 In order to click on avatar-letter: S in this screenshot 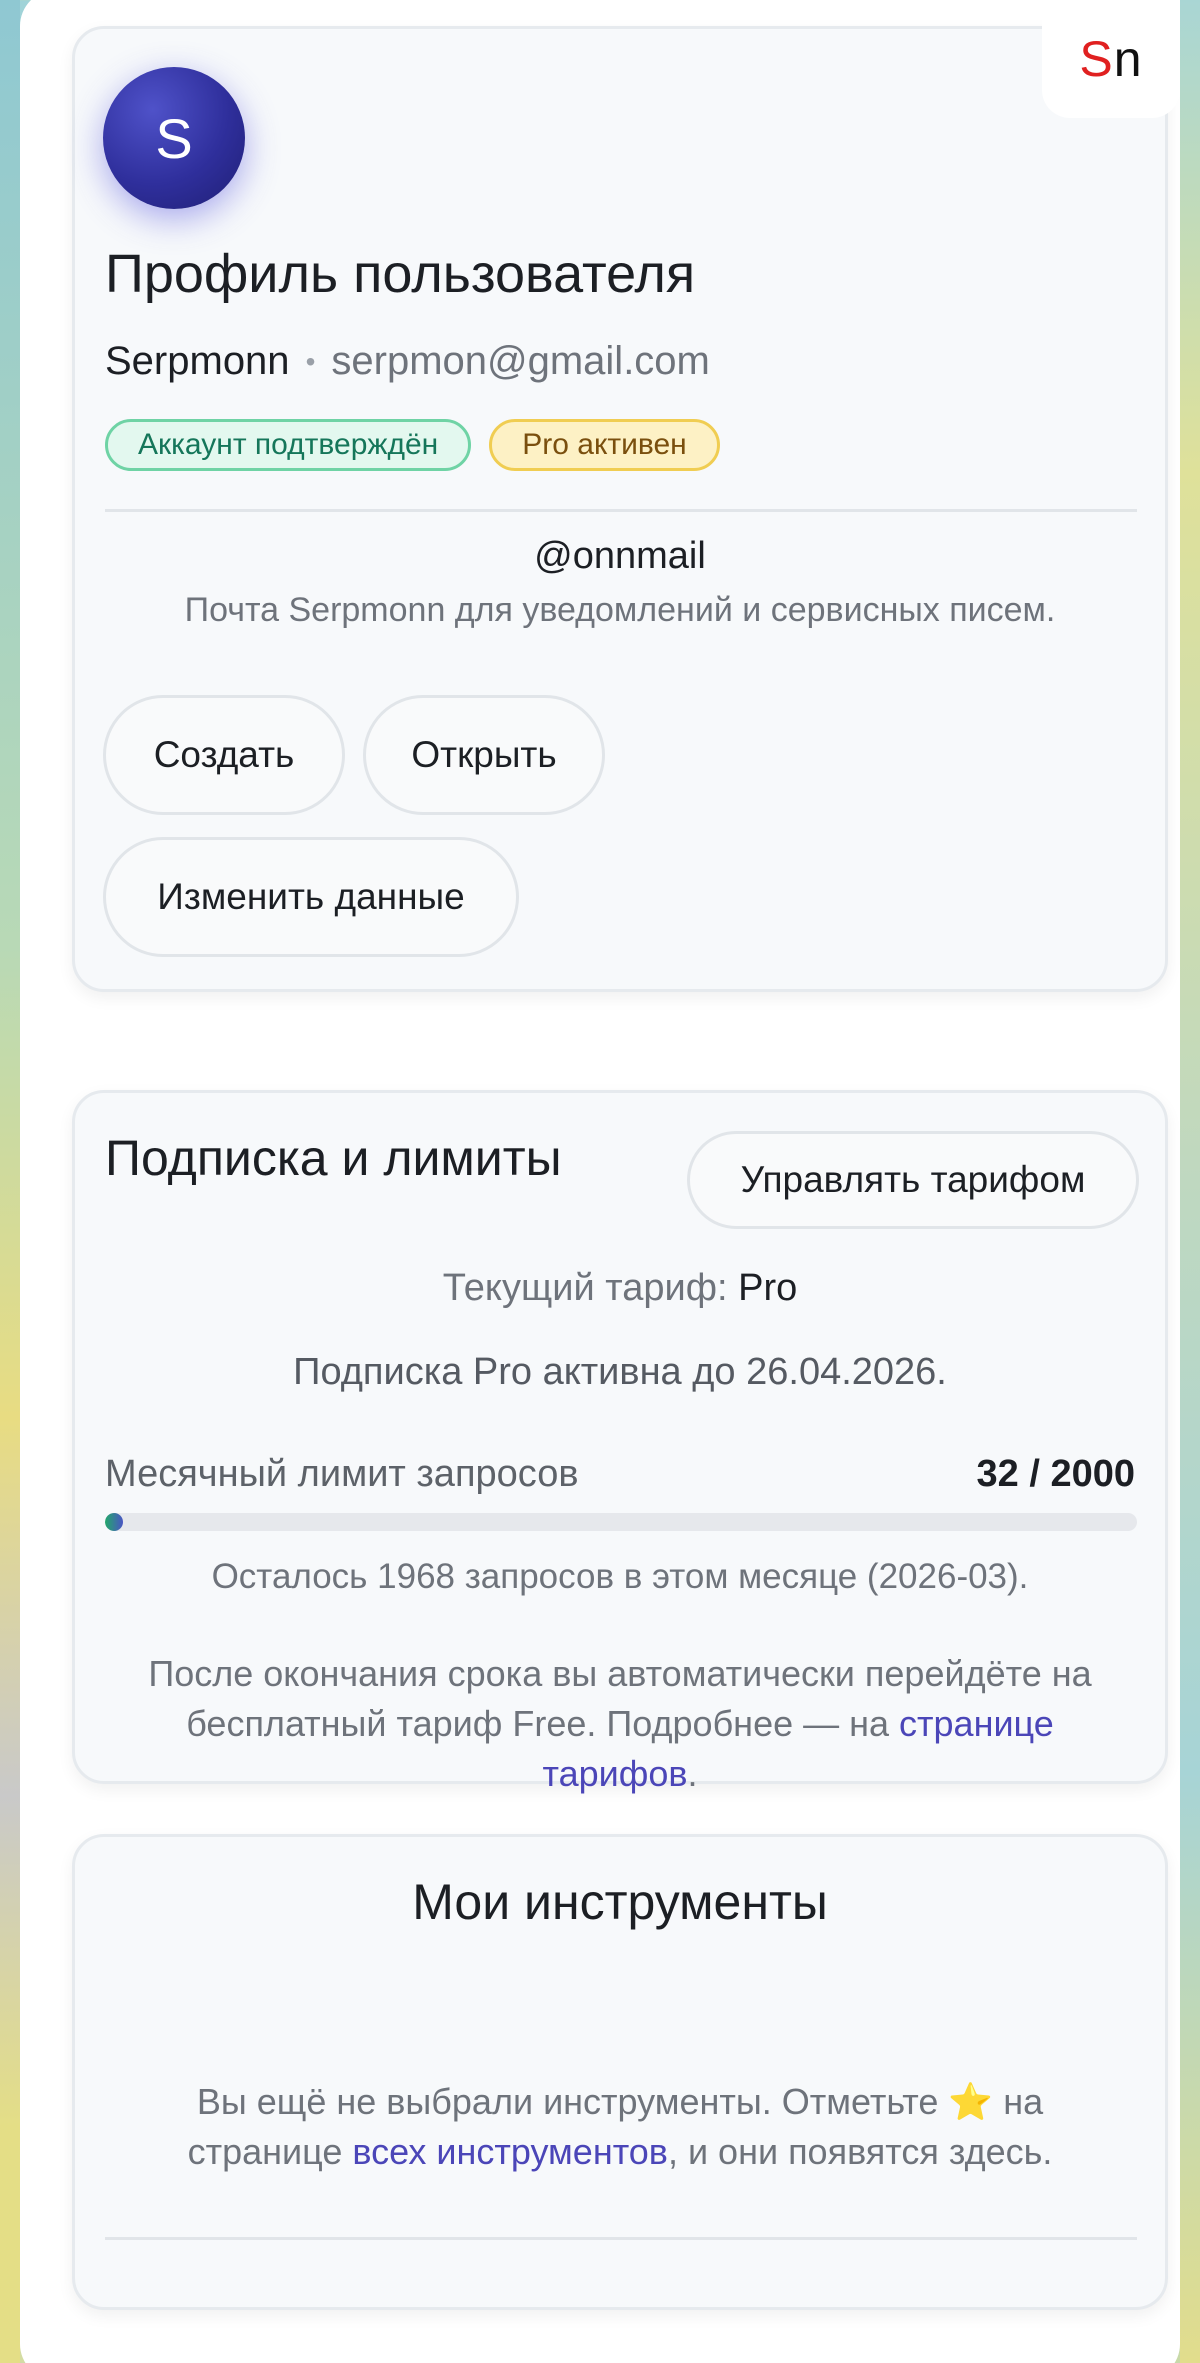, I will do `click(174, 138)`.